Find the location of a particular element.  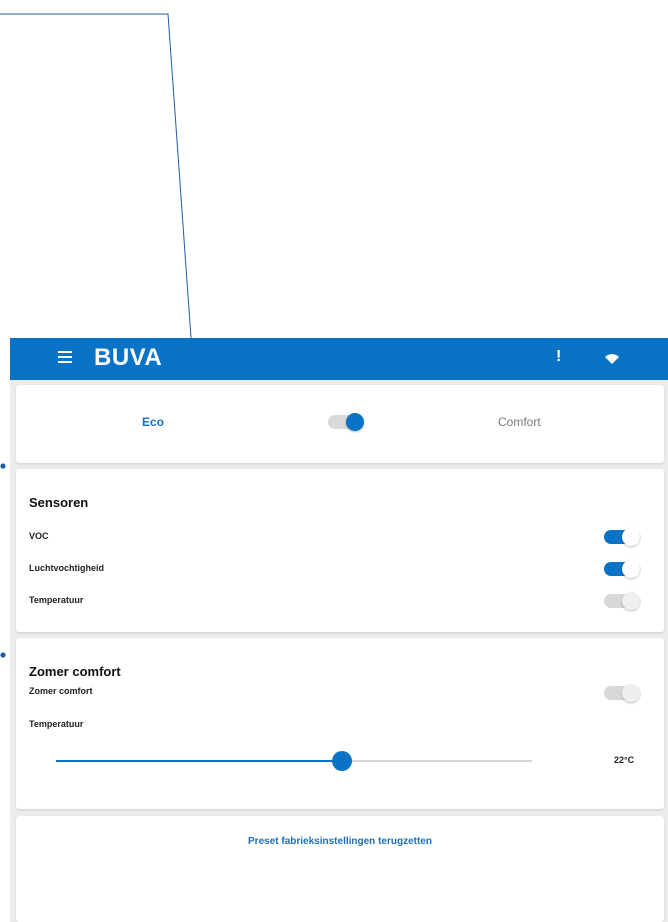

temperature-slider-fill is located at coordinates (199, 761).